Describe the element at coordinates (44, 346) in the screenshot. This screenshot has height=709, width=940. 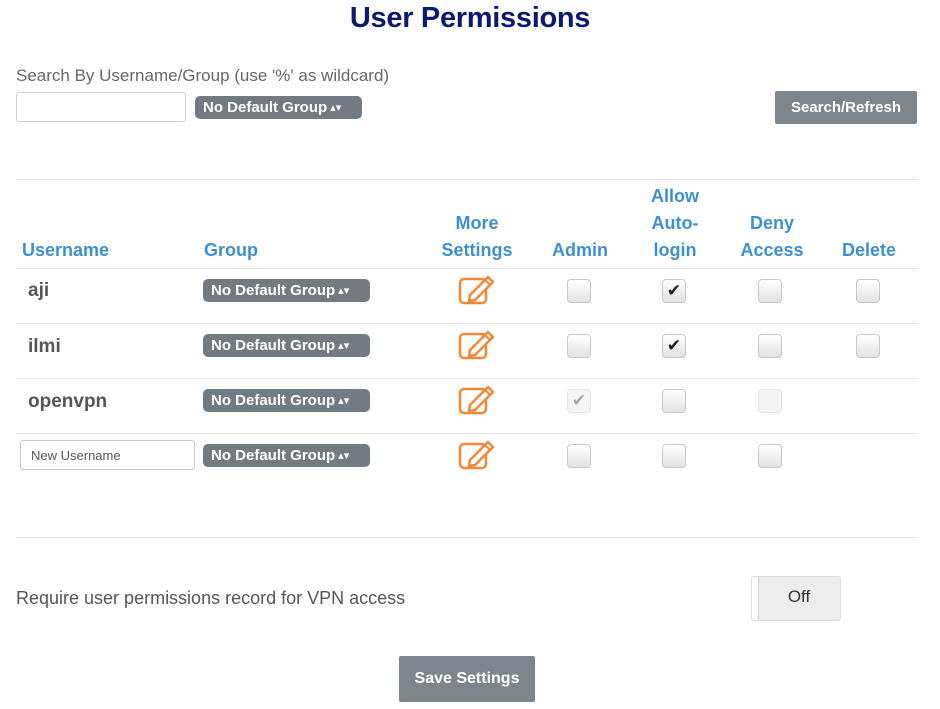
I see `row-username: ilmi` at that location.